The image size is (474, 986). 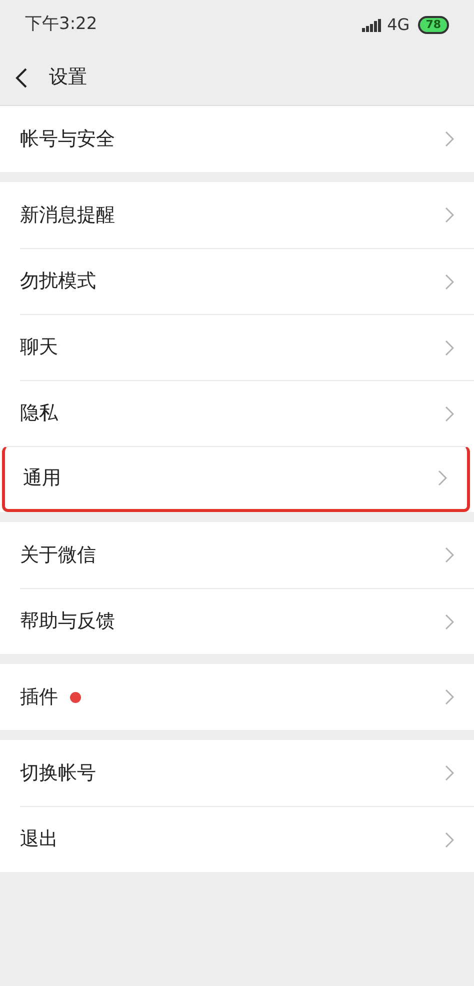 I want to click on battery-indicator: 78, so click(x=433, y=25).